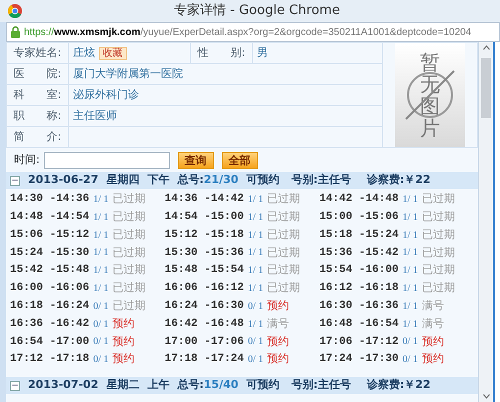 The width and height of the screenshot is (500, 402). I want to click on slot-time: 16:12 -16:18, so click(359, 288).